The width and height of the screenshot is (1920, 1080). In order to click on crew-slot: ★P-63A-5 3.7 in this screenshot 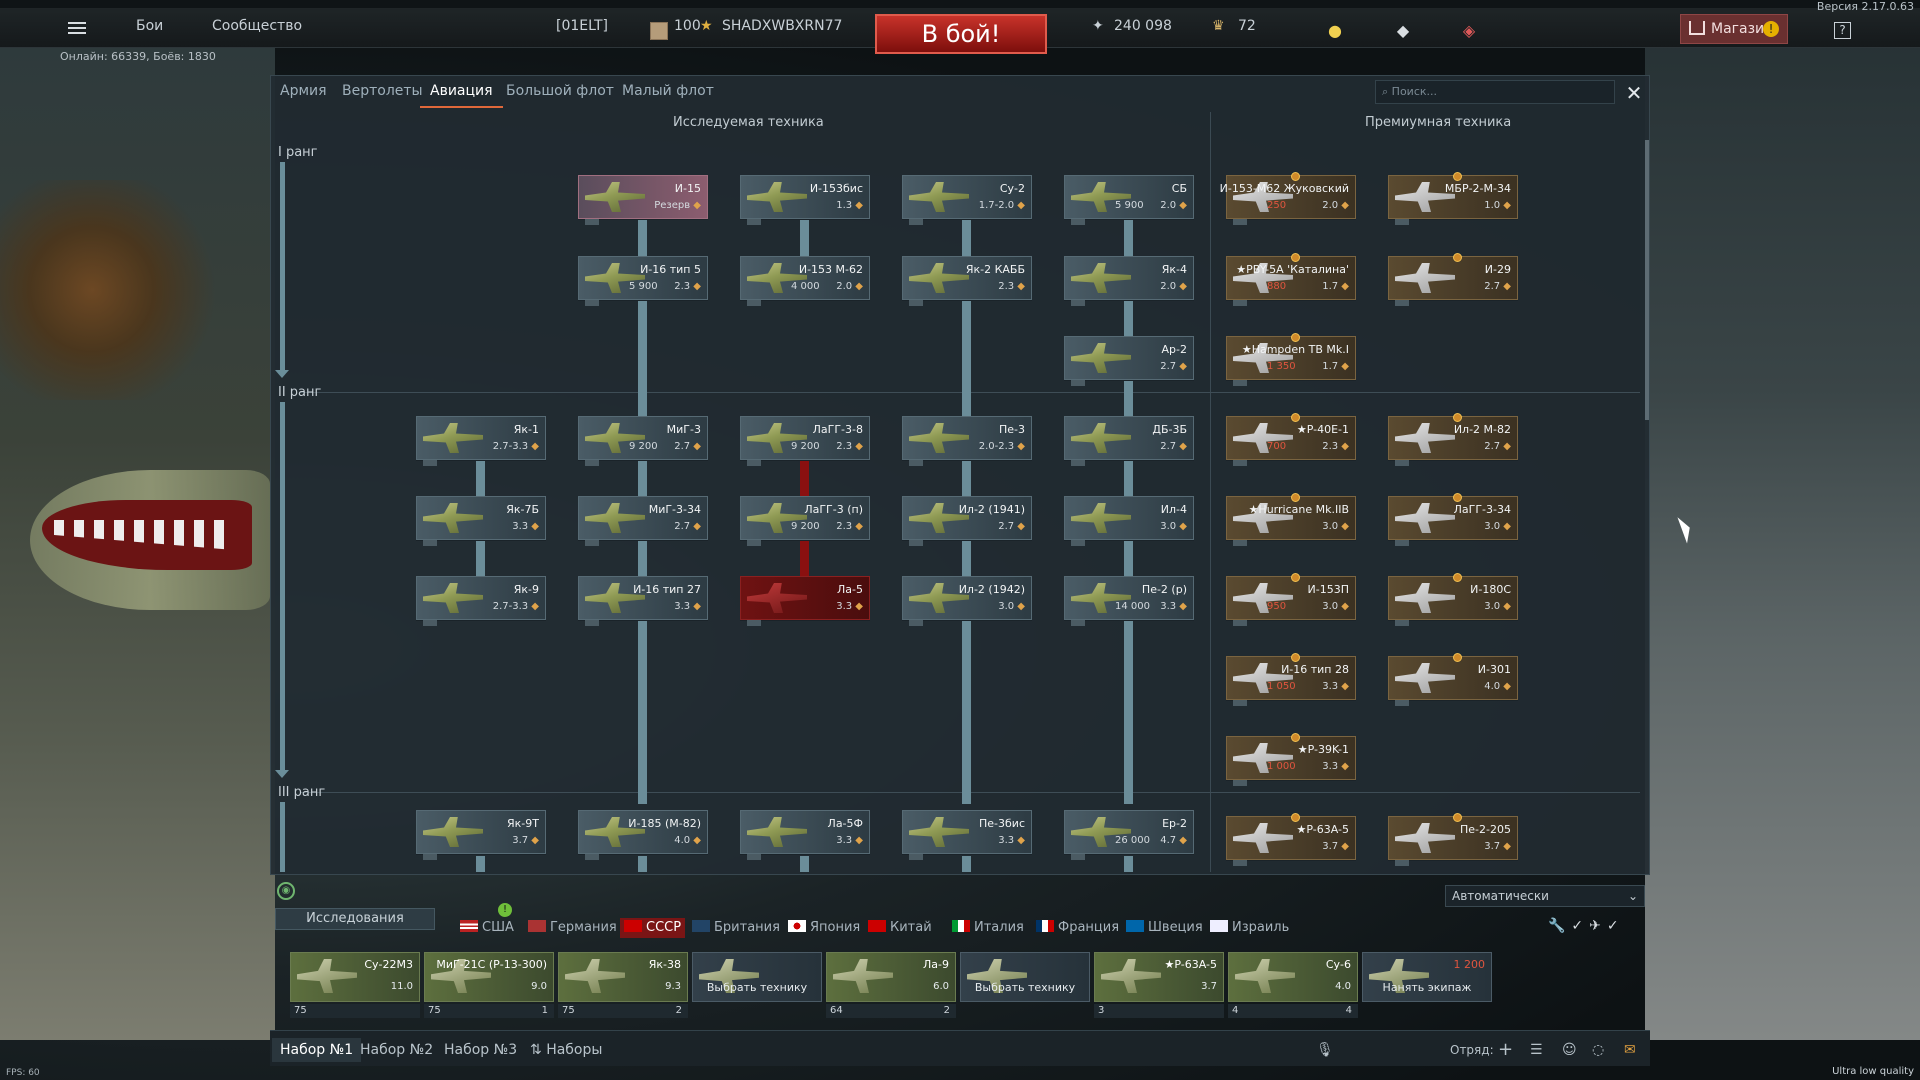, I will do `click(1159, 977)`.